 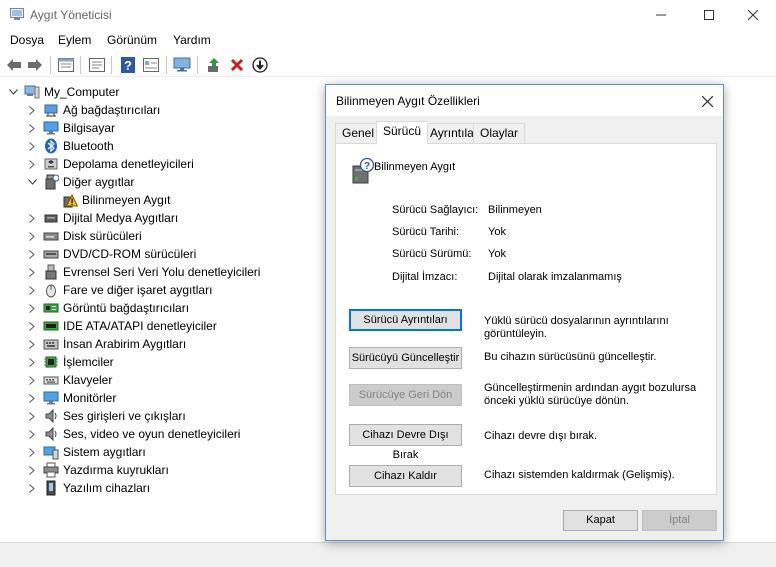 What do you see at coordinates (126, 200) in the screenshot?
I see `tree-item-label: Bilinmeyen Aygıt` at bounding box center [126, 200].